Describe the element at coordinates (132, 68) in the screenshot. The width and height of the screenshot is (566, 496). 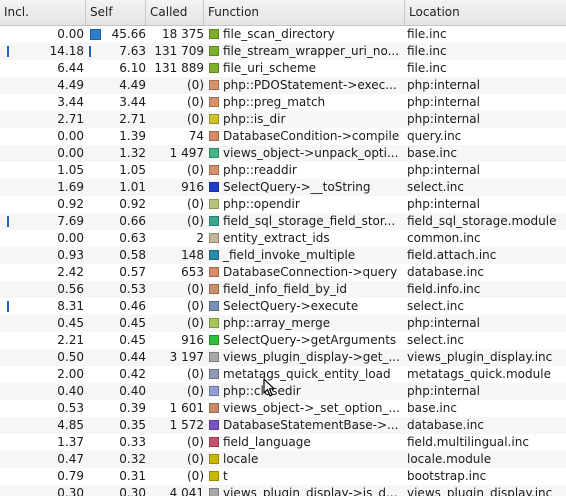
I see `self-value: 6.10` at that location.